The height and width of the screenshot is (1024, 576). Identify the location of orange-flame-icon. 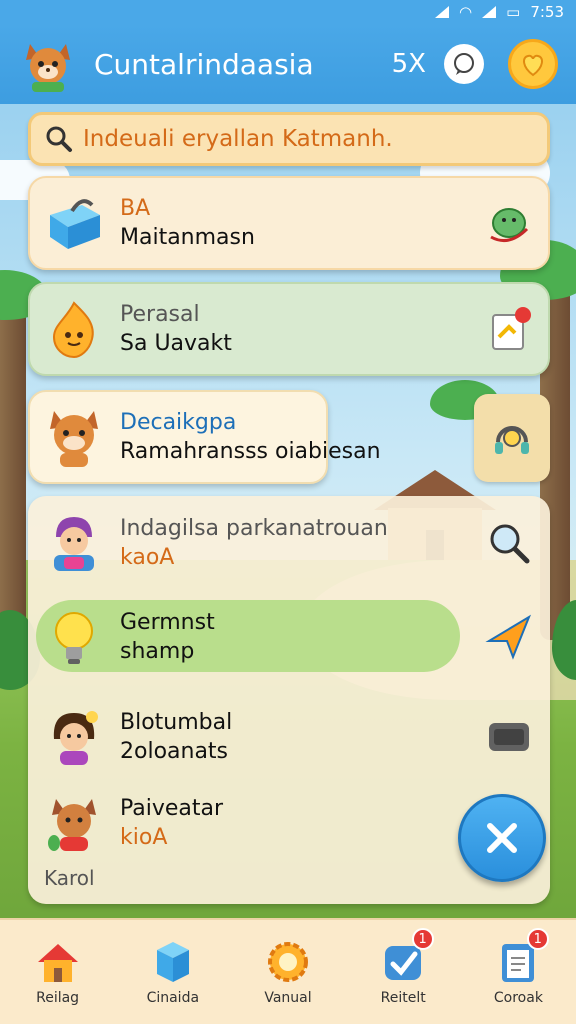
(74, 329).